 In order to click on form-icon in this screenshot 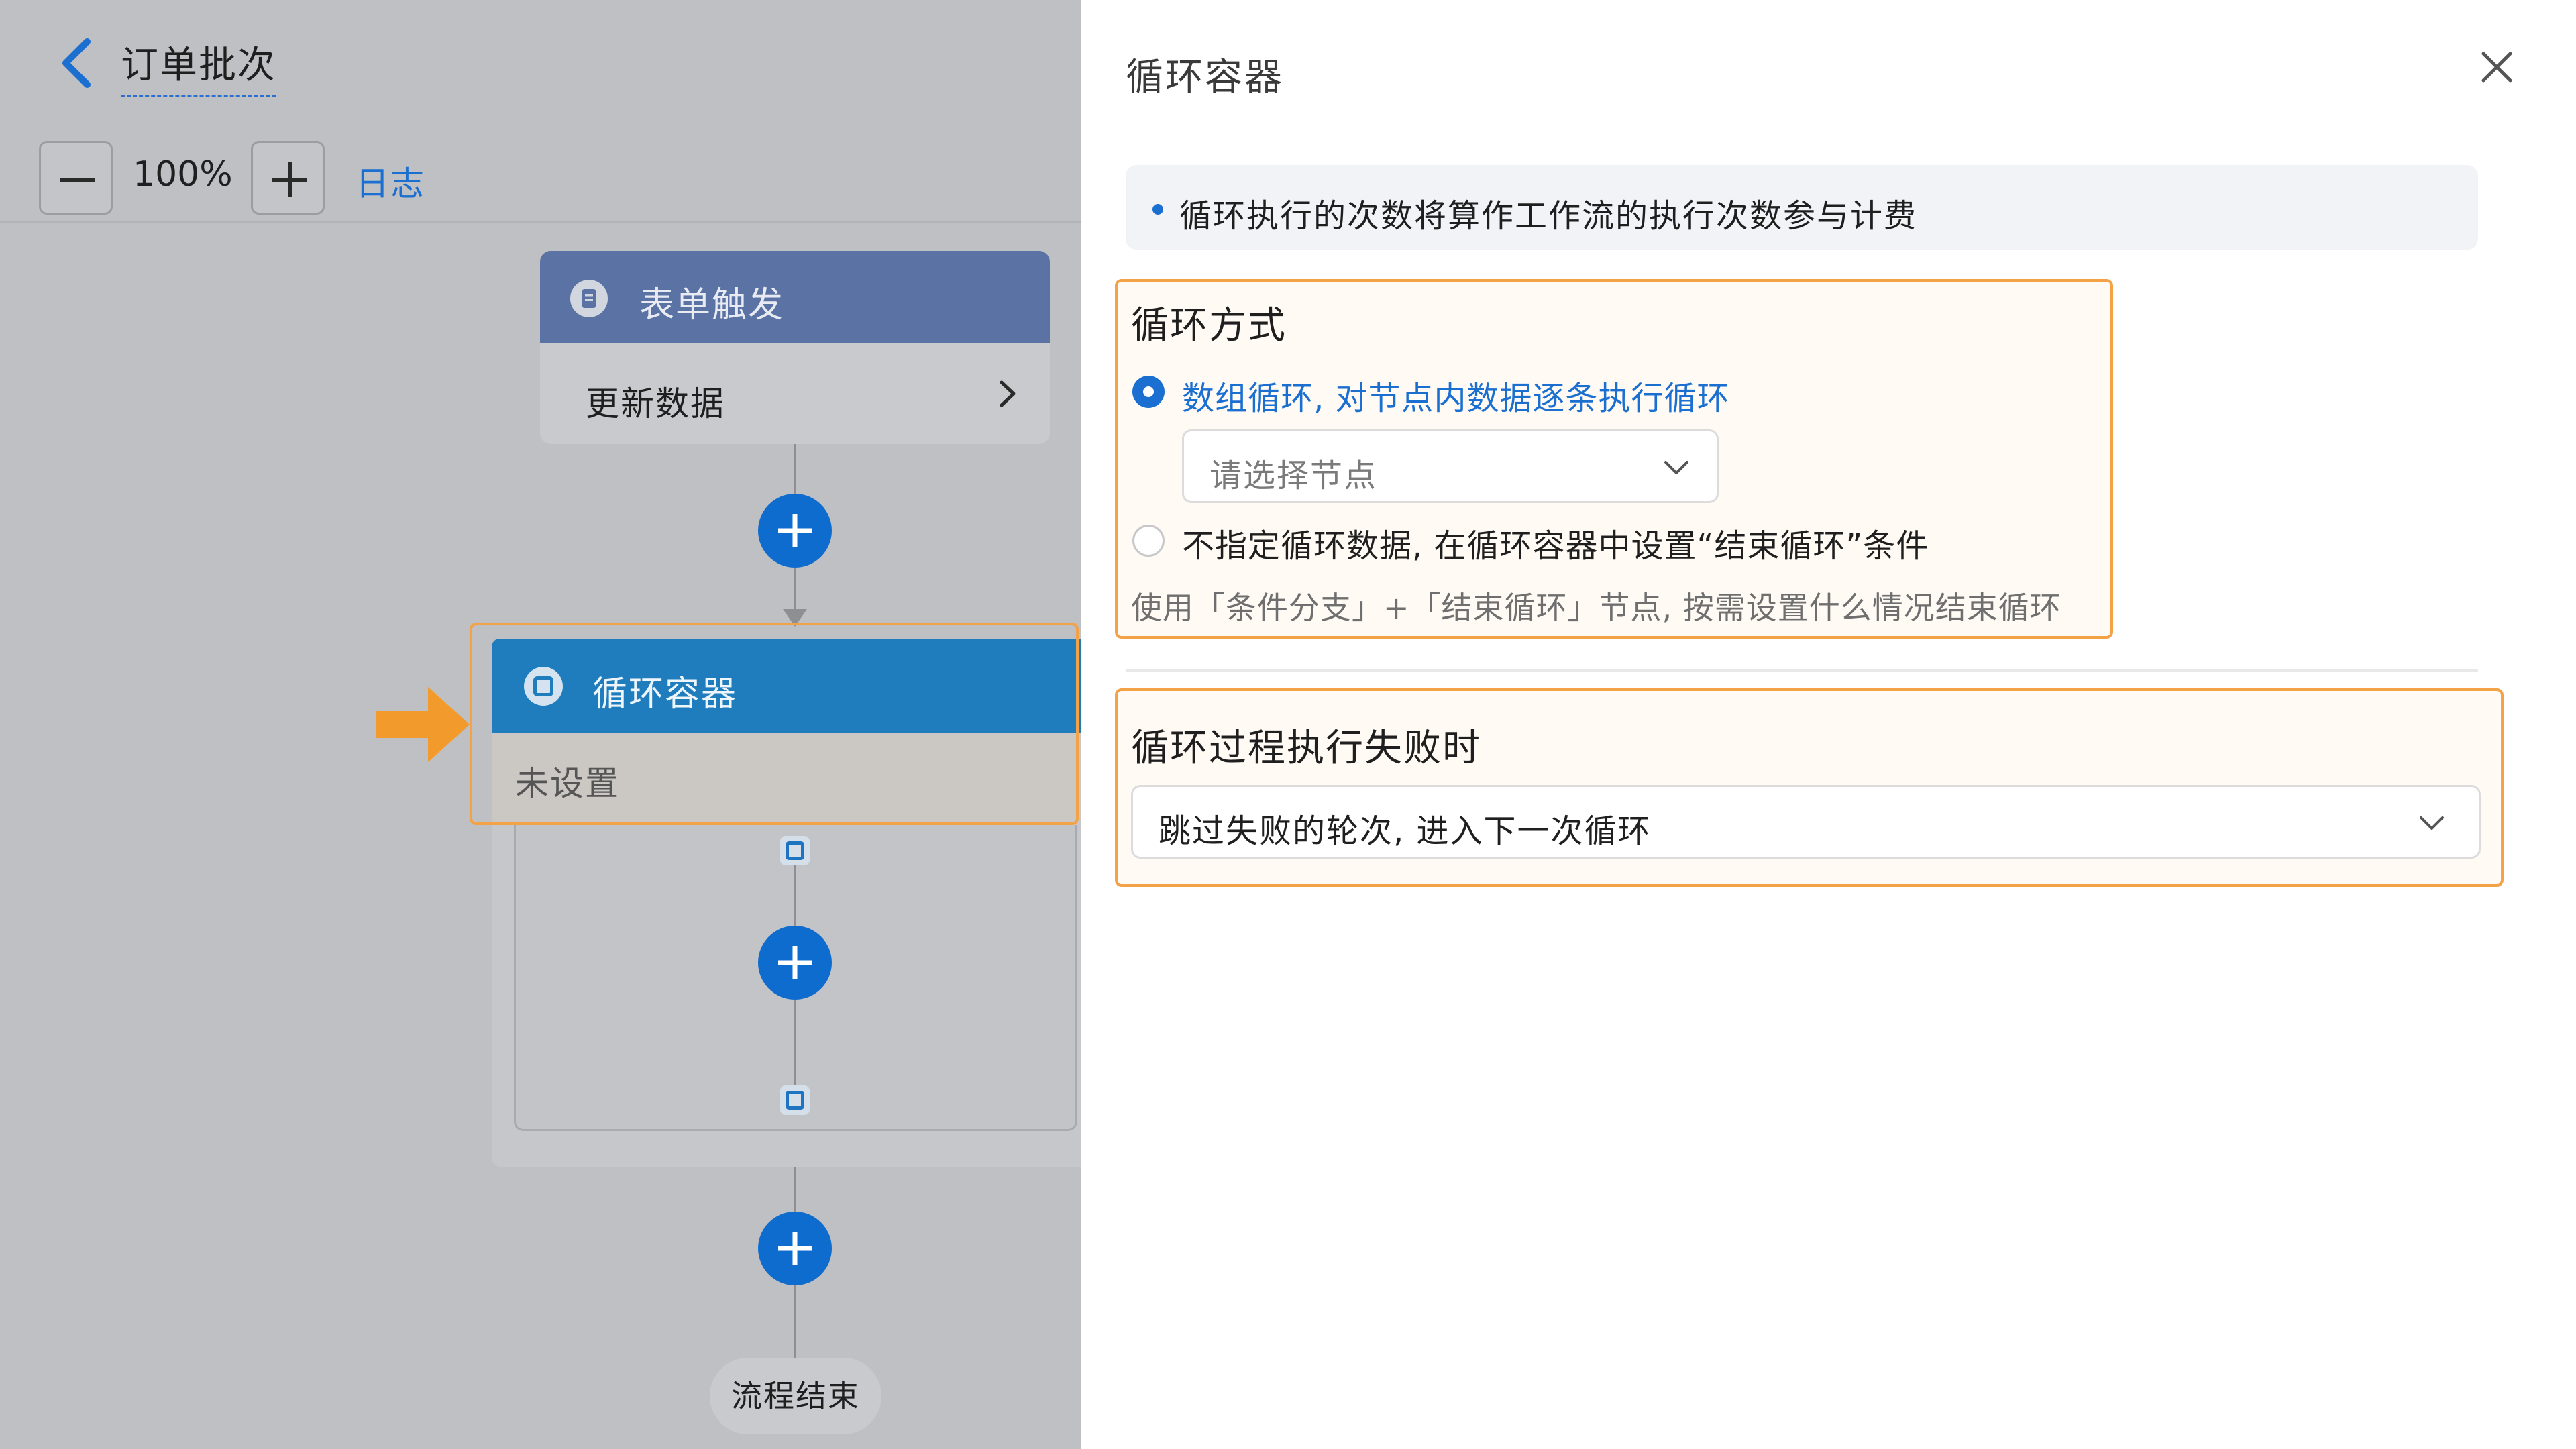, I will do `click(589, 298)`.